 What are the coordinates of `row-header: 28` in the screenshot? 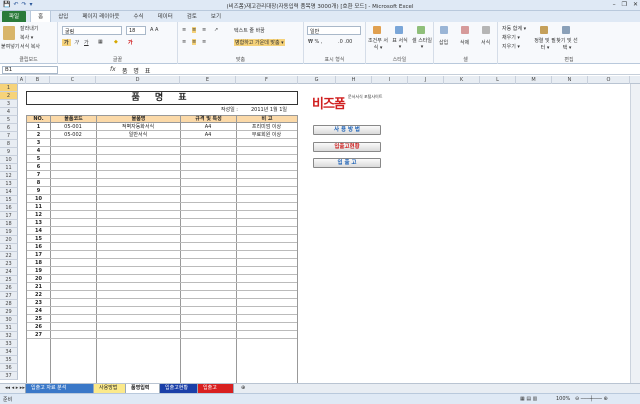 It's located at (9, 304).